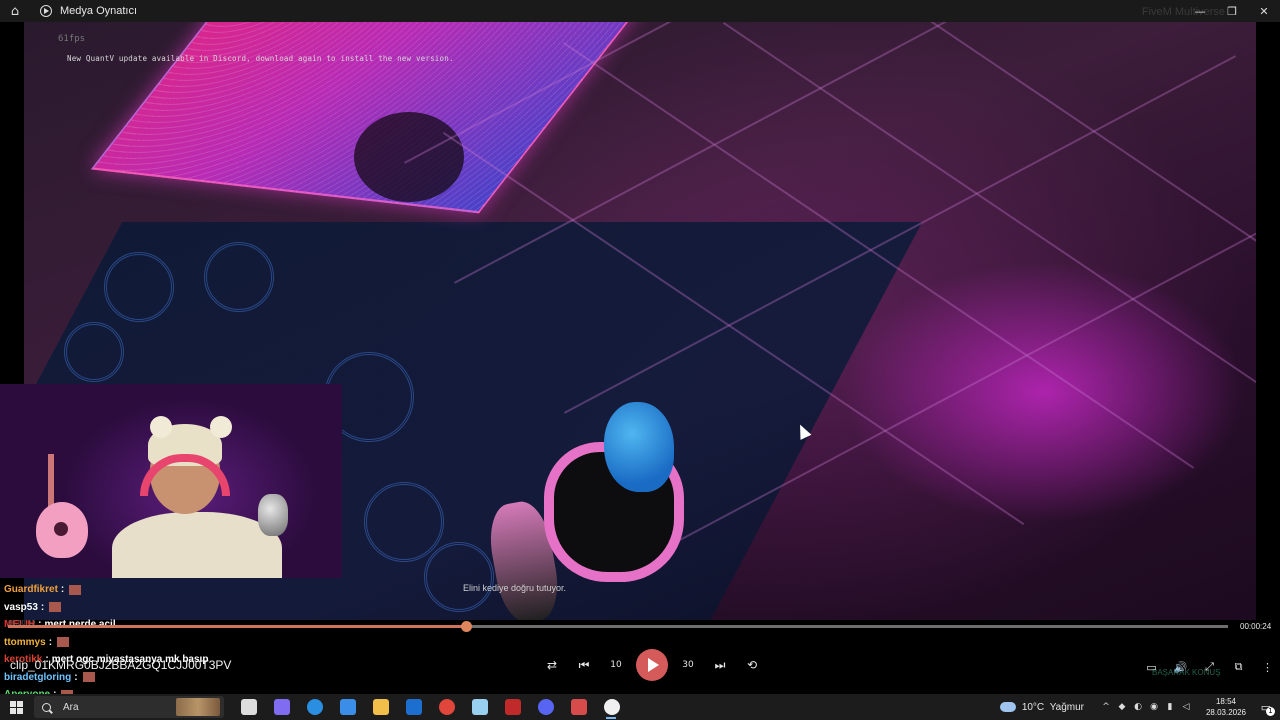 The width and height of the screenshot is (1280, 720). I want to click on outlook-icon, so click(413, 707).